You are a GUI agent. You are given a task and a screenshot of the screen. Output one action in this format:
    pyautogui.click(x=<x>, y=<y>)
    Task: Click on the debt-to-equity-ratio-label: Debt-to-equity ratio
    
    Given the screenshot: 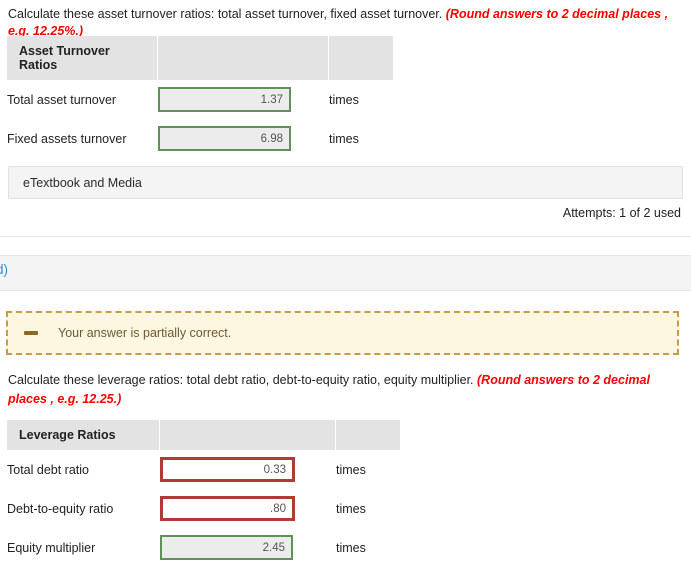 What is the action you would take?
    pyautogui.click(x=60, y=508)
    